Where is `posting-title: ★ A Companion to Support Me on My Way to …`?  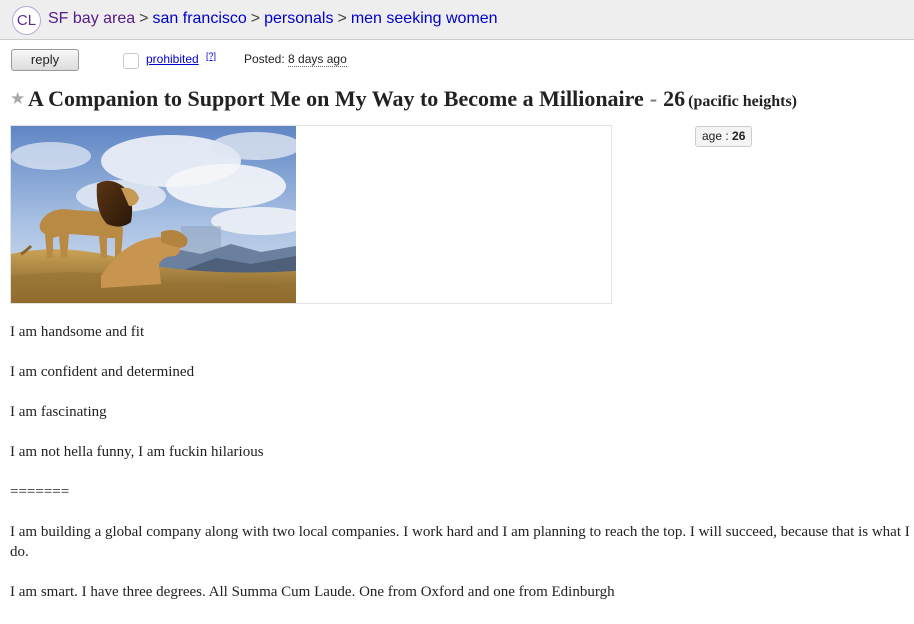 posting-title: ★ A Companion to Support Me on My Way to … is located at coordinates (403, 99).